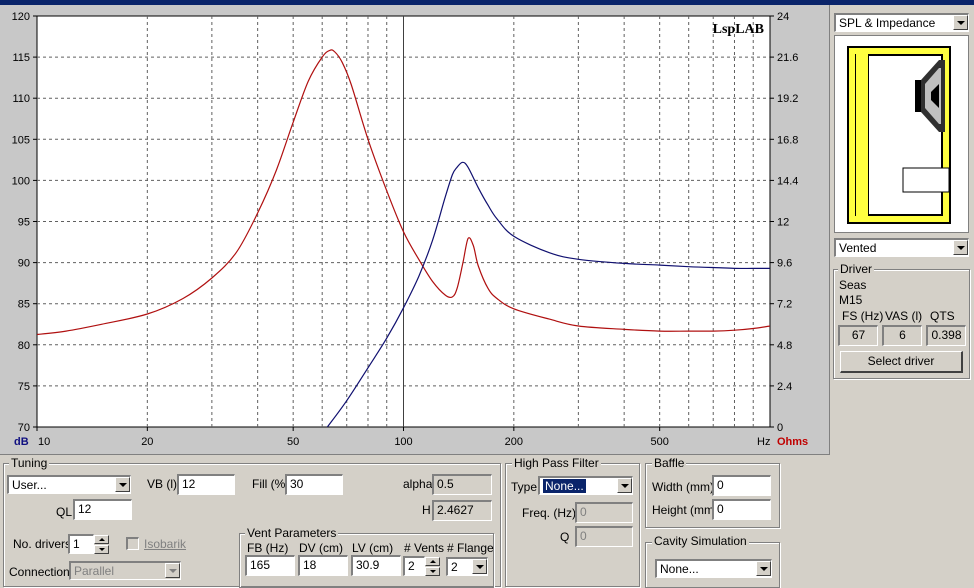  Describe the element at coordinates (784, 387) in the screenshot. I see `y-right-tick-label: 2.4` at that location.